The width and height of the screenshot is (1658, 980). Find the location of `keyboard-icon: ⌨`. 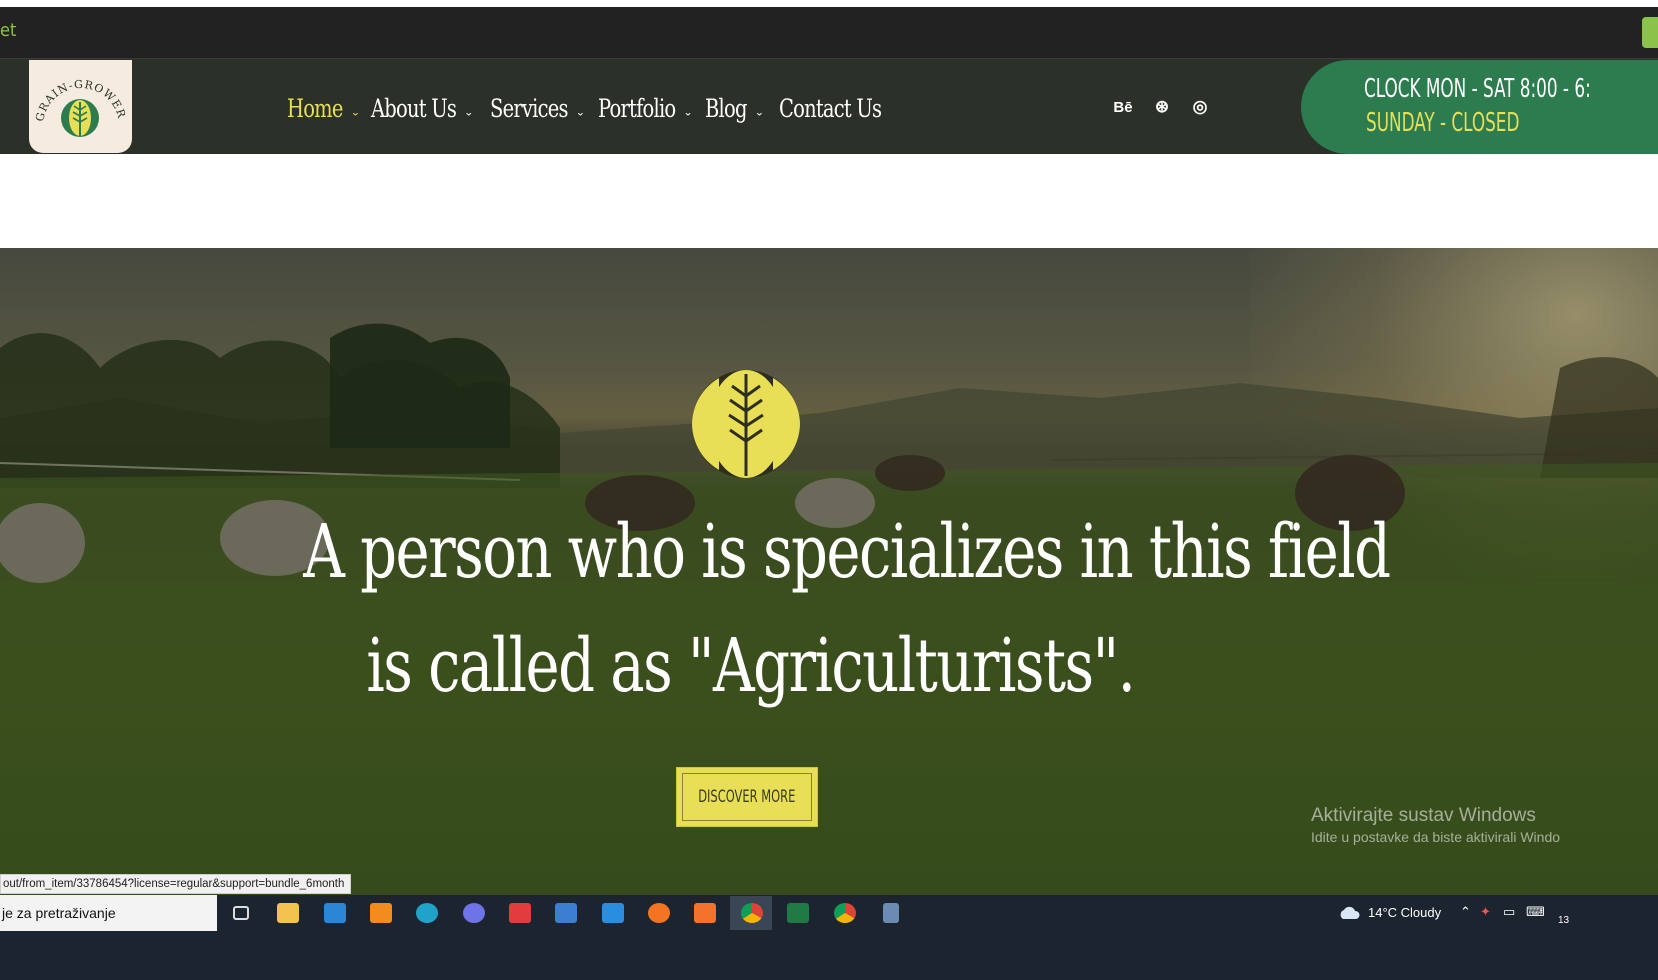

keyboard-icon: ⌨ is located at coordinates (1535, 912).